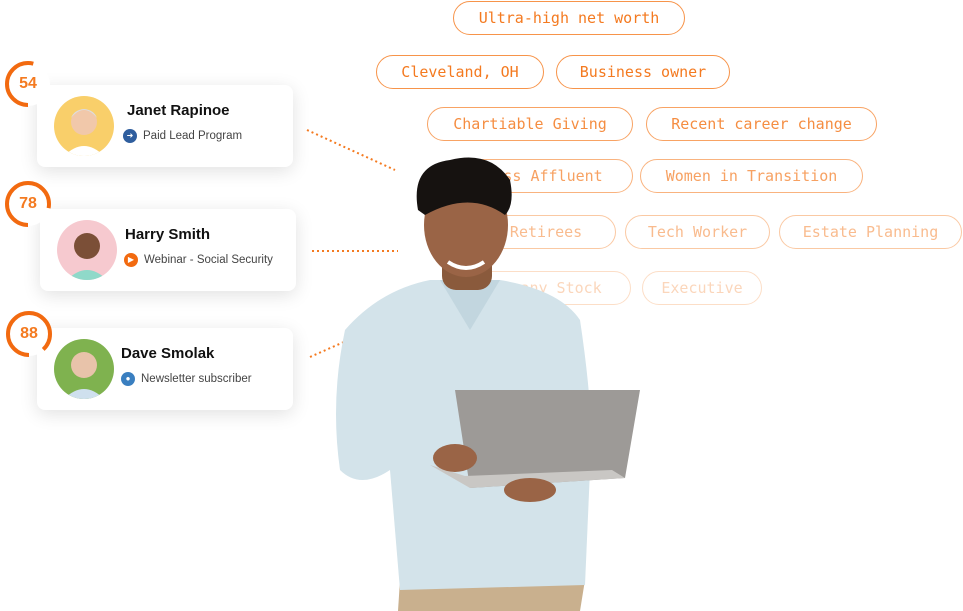 The height and width of the screenshot is (611, 963). I want to click on lead-score-ring: 78, so click(28, 204).